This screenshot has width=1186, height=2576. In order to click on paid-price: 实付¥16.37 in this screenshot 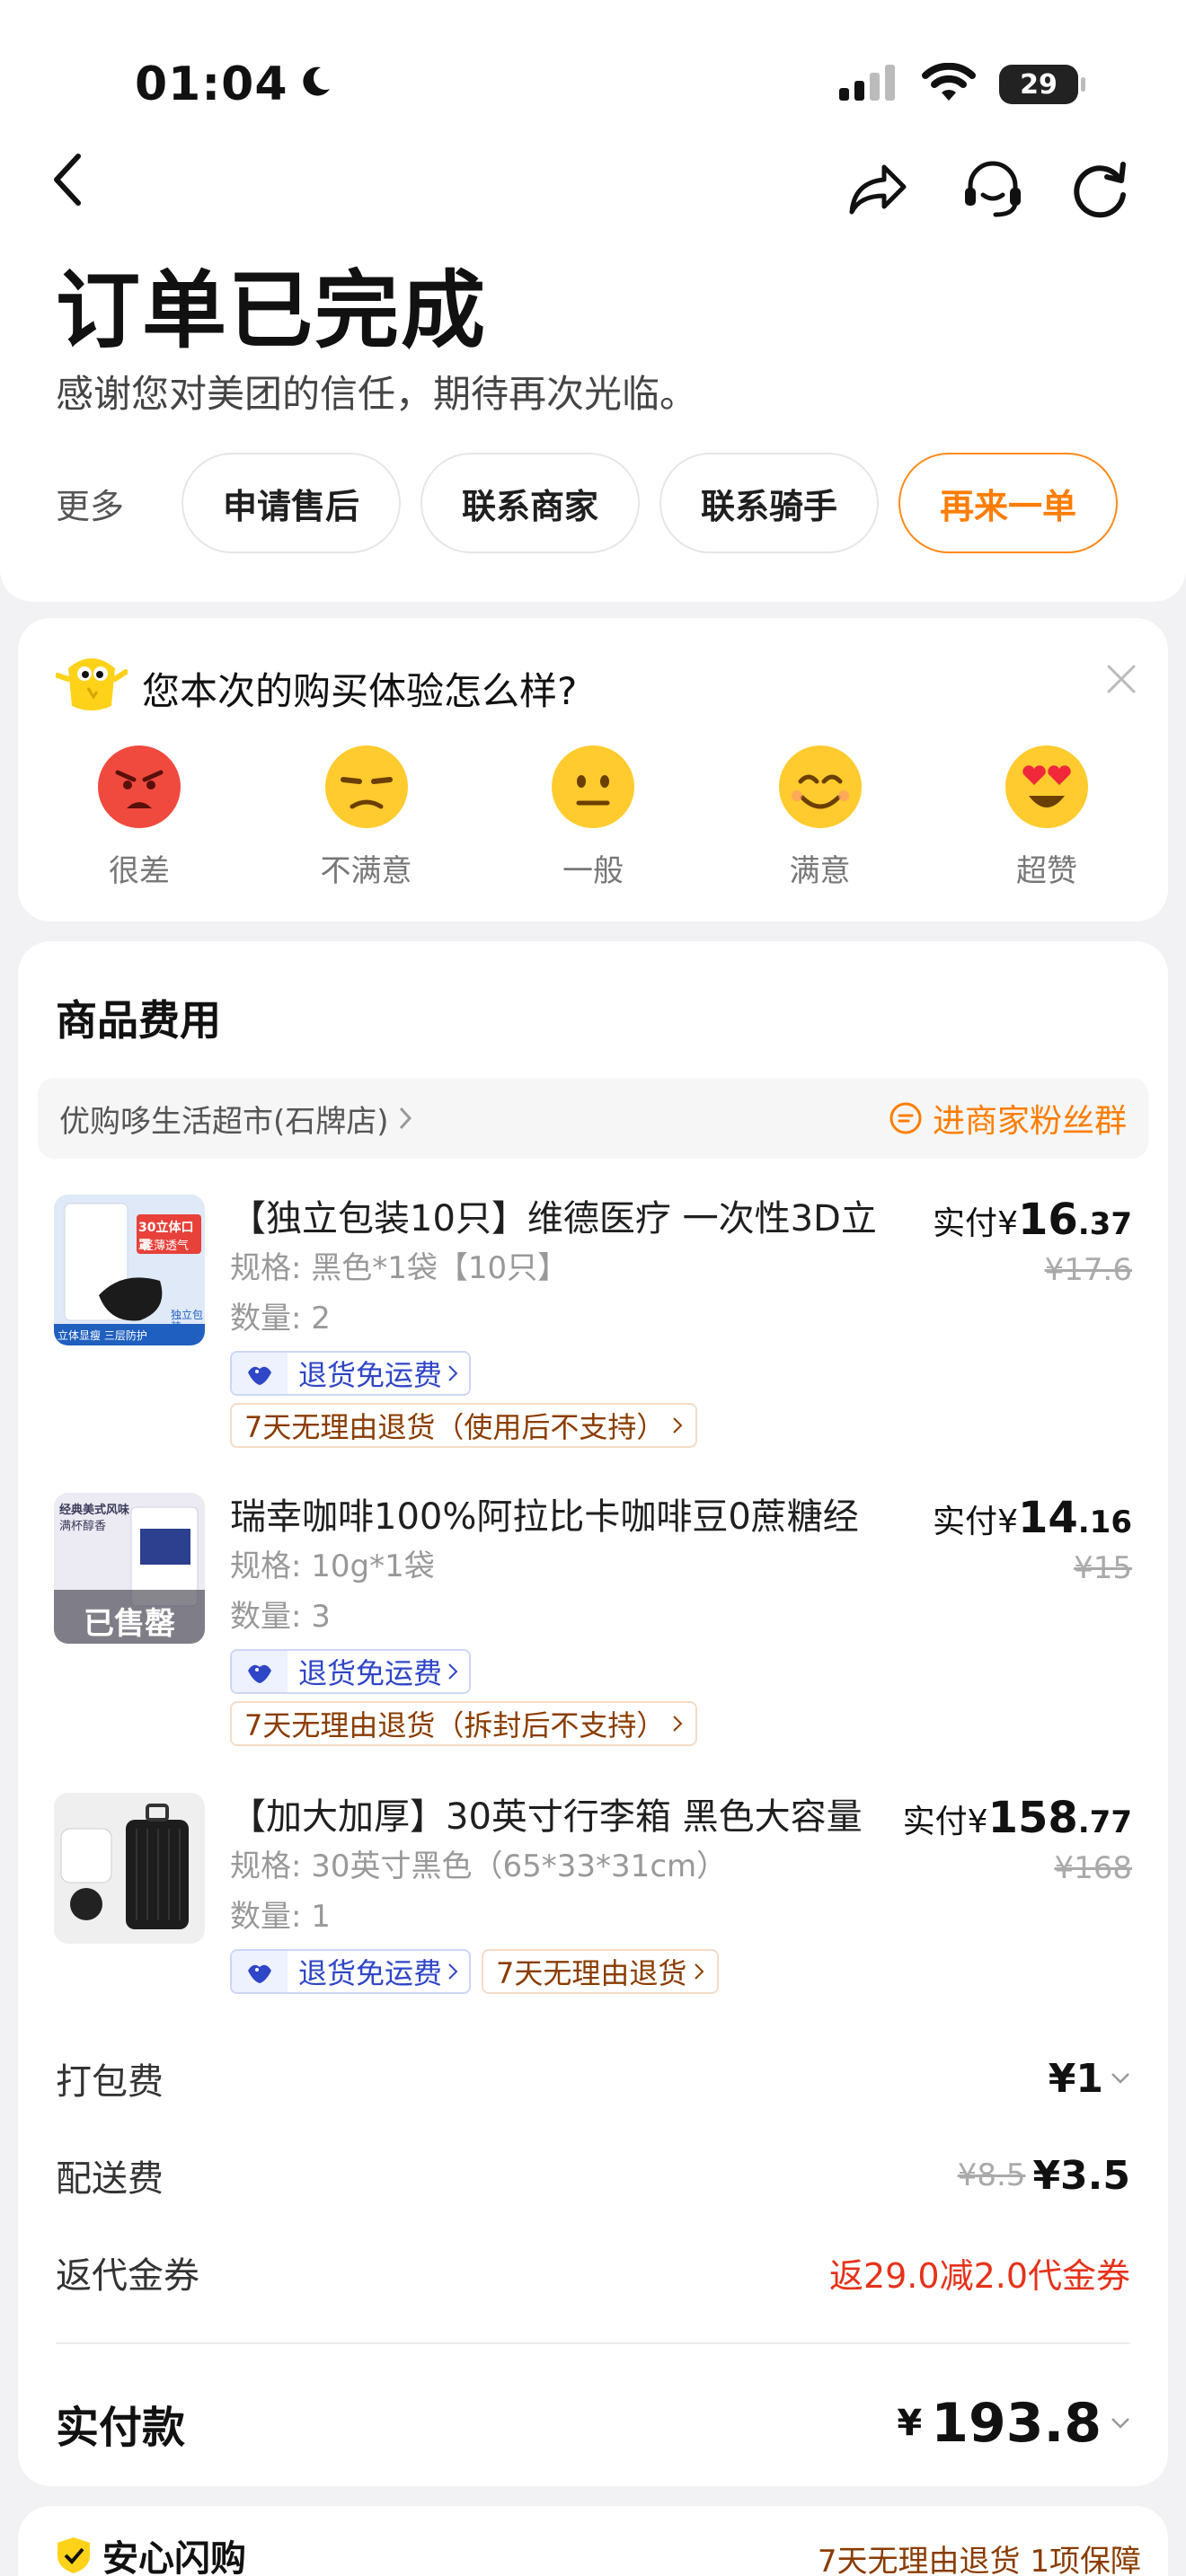, I will do `click(1015, 1220)`.